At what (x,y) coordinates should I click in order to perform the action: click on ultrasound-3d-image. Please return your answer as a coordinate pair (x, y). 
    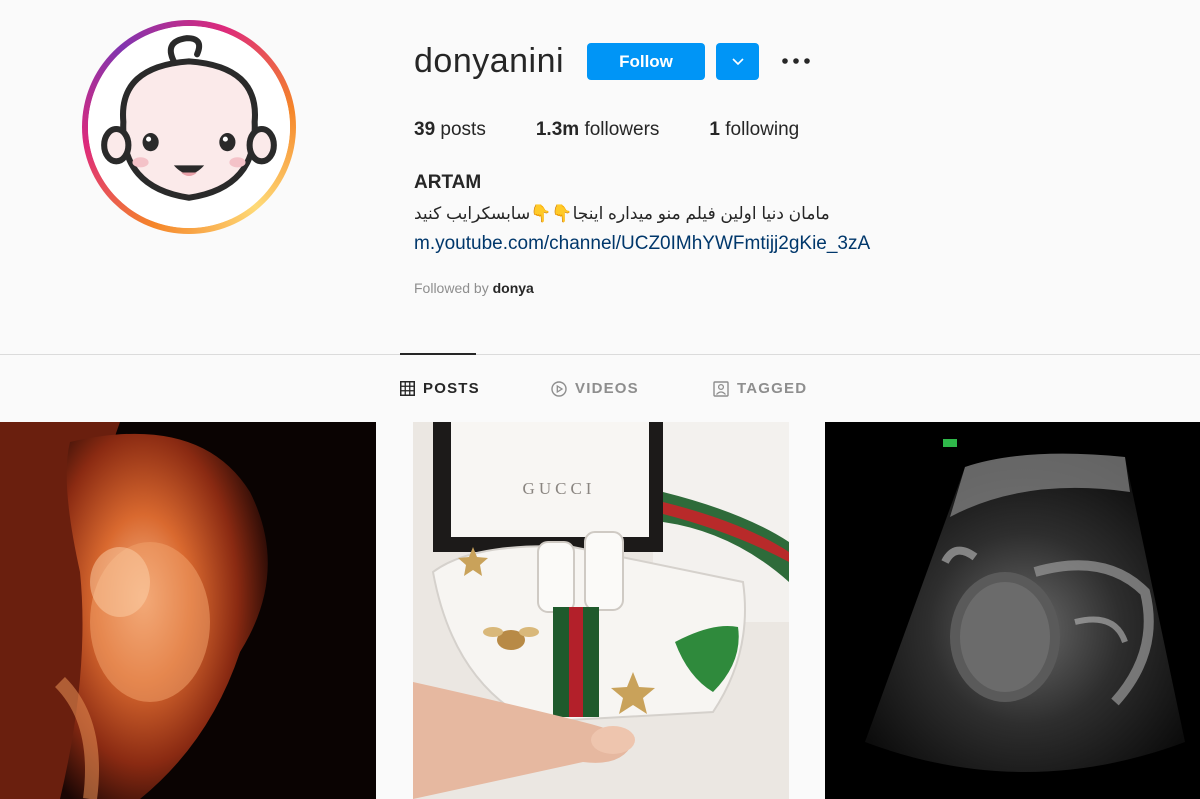
    Looking at the image, I should click on (188, 610).